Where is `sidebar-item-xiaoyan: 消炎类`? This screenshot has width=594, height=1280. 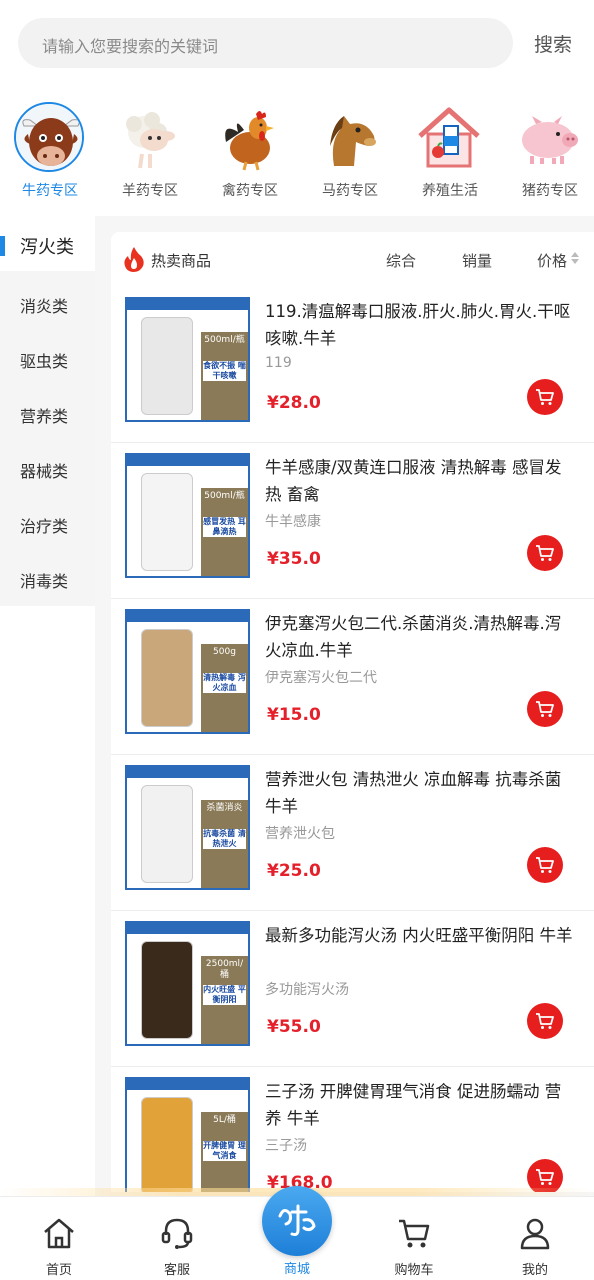 sidebar-item-xiaoyan: 消炎类 is located at coordinates (47, 303).